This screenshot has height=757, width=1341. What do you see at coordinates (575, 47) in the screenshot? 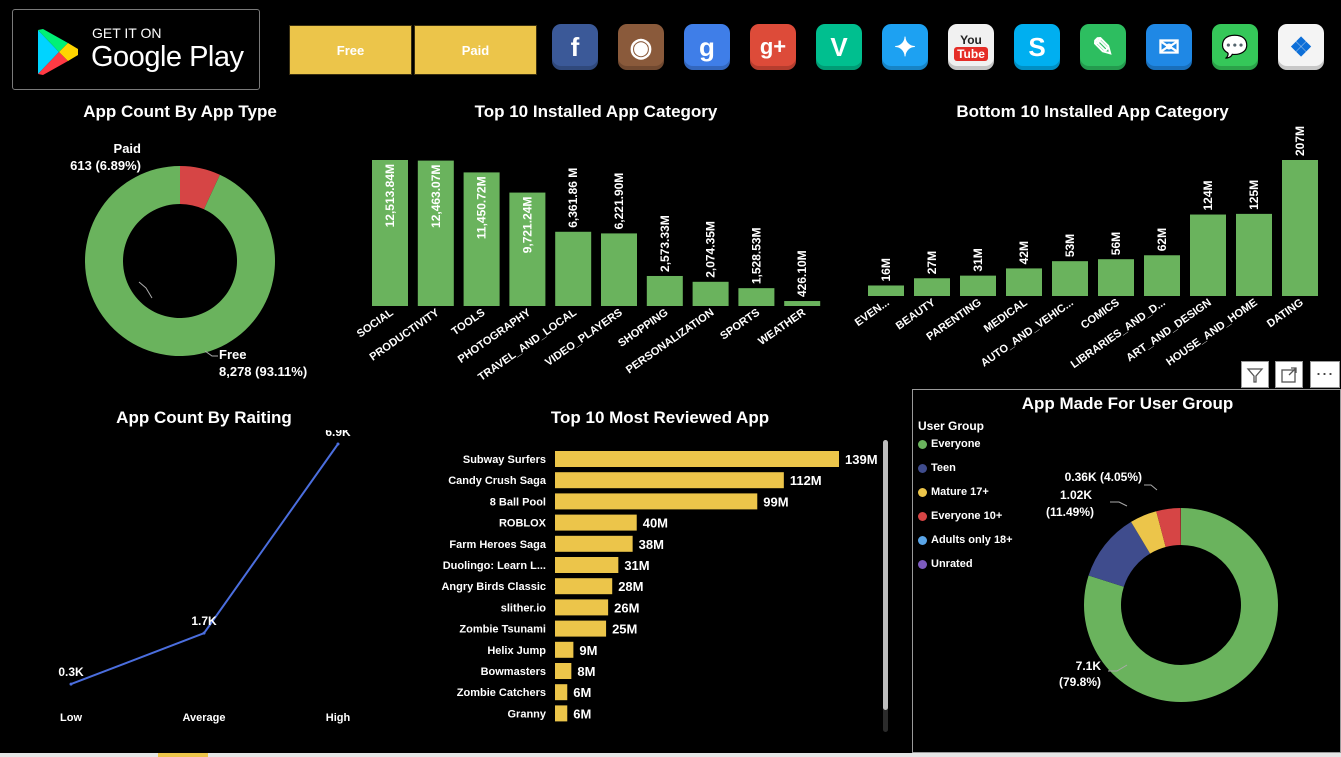
I see `facebook-icon: f` at bounding box center [575, 47].